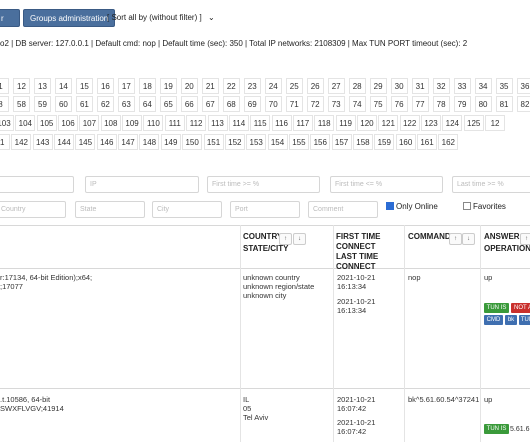 The image size is (530, 442). Describe the element at coordinates (420, 104) in the screenshot. I see `page-link: 77` at that location.